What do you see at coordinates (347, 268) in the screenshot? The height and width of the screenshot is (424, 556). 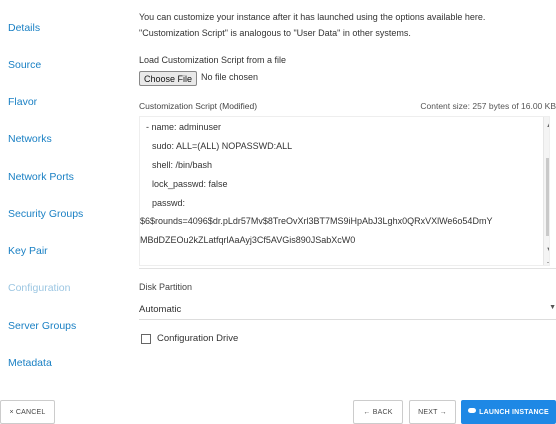 I see `divider` at bounding box center [347, 268].